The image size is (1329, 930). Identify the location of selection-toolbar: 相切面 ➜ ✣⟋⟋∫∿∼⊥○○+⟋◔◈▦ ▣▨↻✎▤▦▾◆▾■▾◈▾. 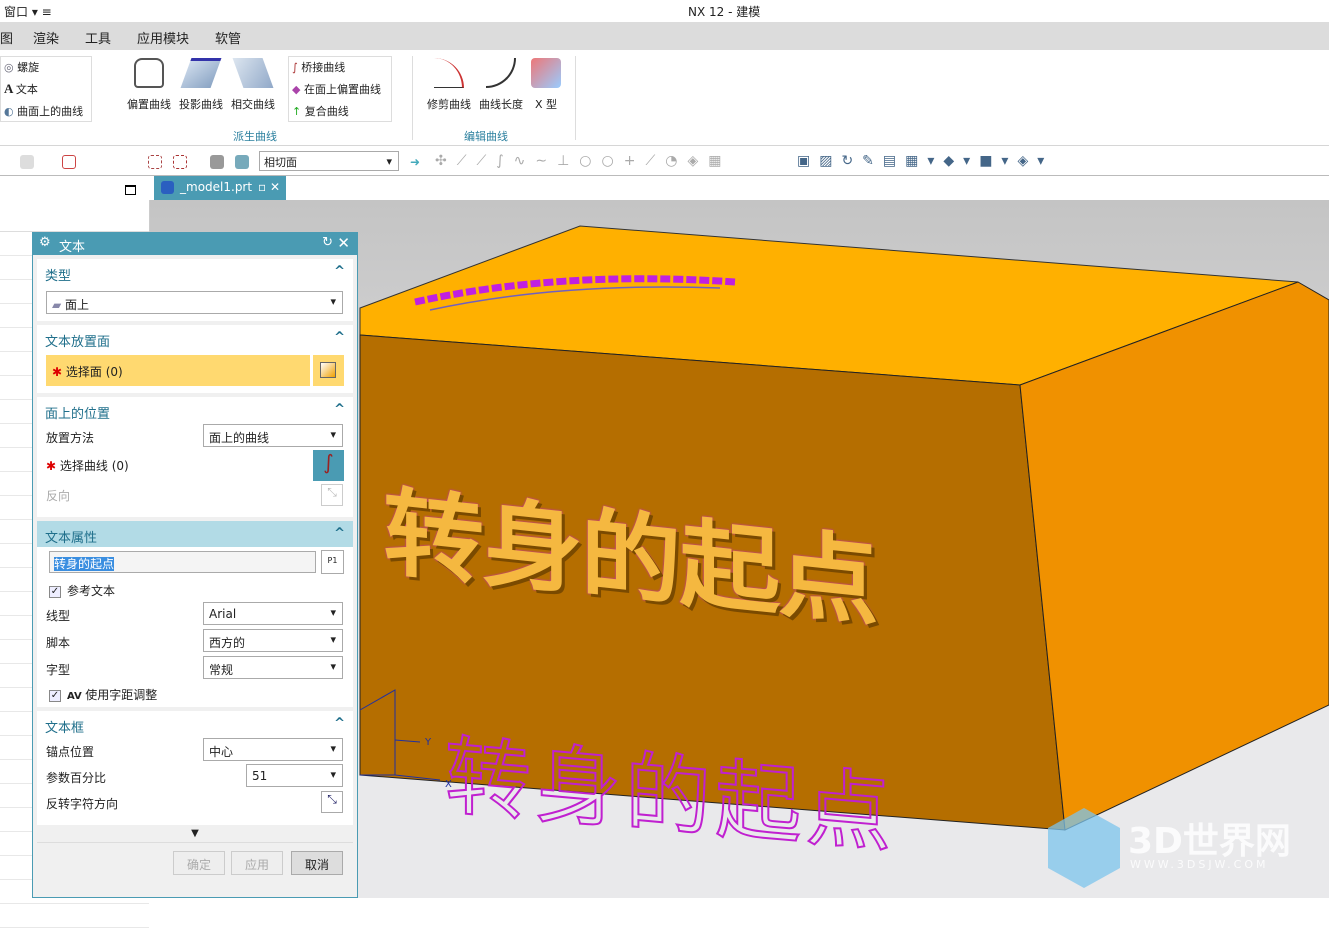
(664, 162).